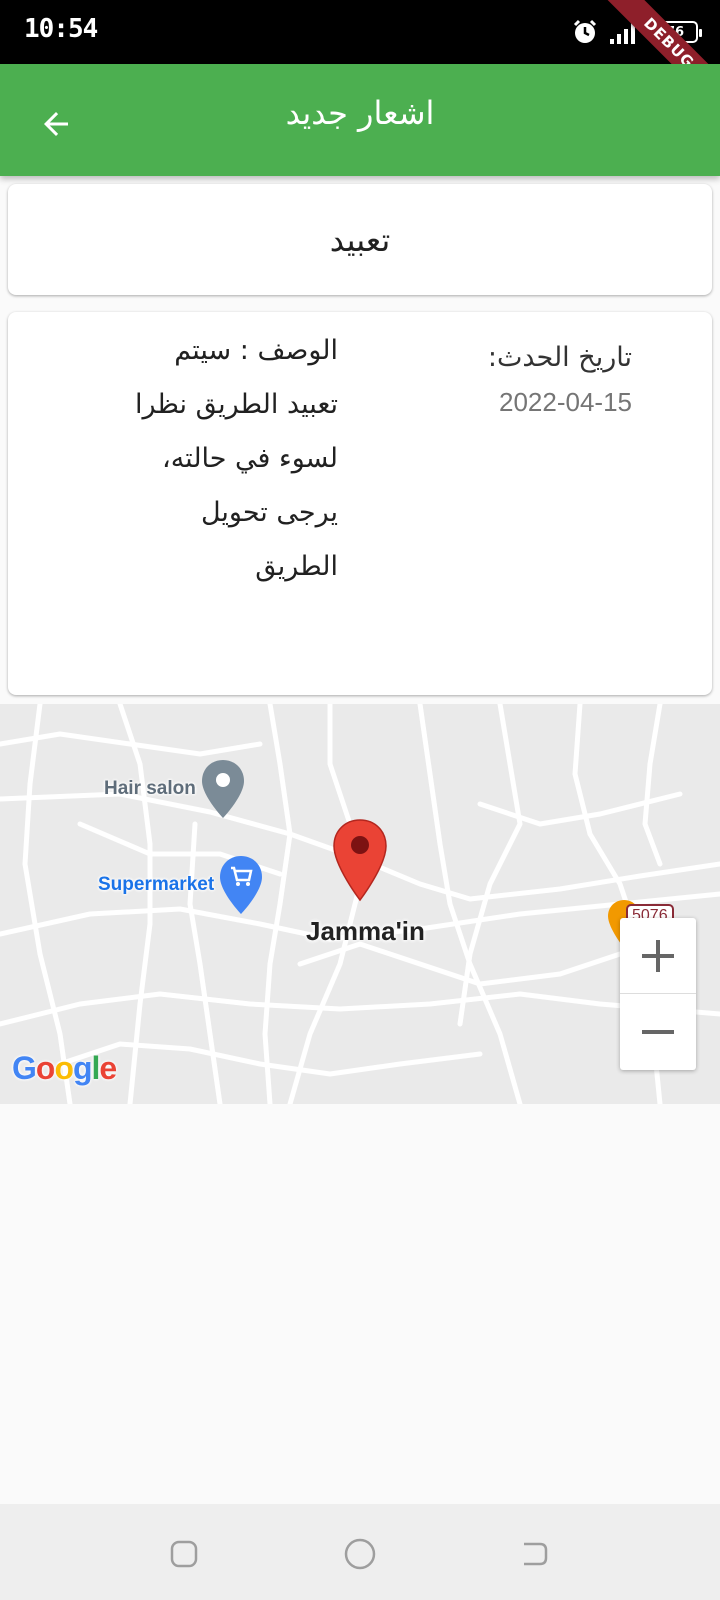 This screenshot has width=720, height=1600. What do you see at coordinates (360, 113) in the screenshot?
I see `page-title: اشعار جديد` at bounding box center [360, 113].